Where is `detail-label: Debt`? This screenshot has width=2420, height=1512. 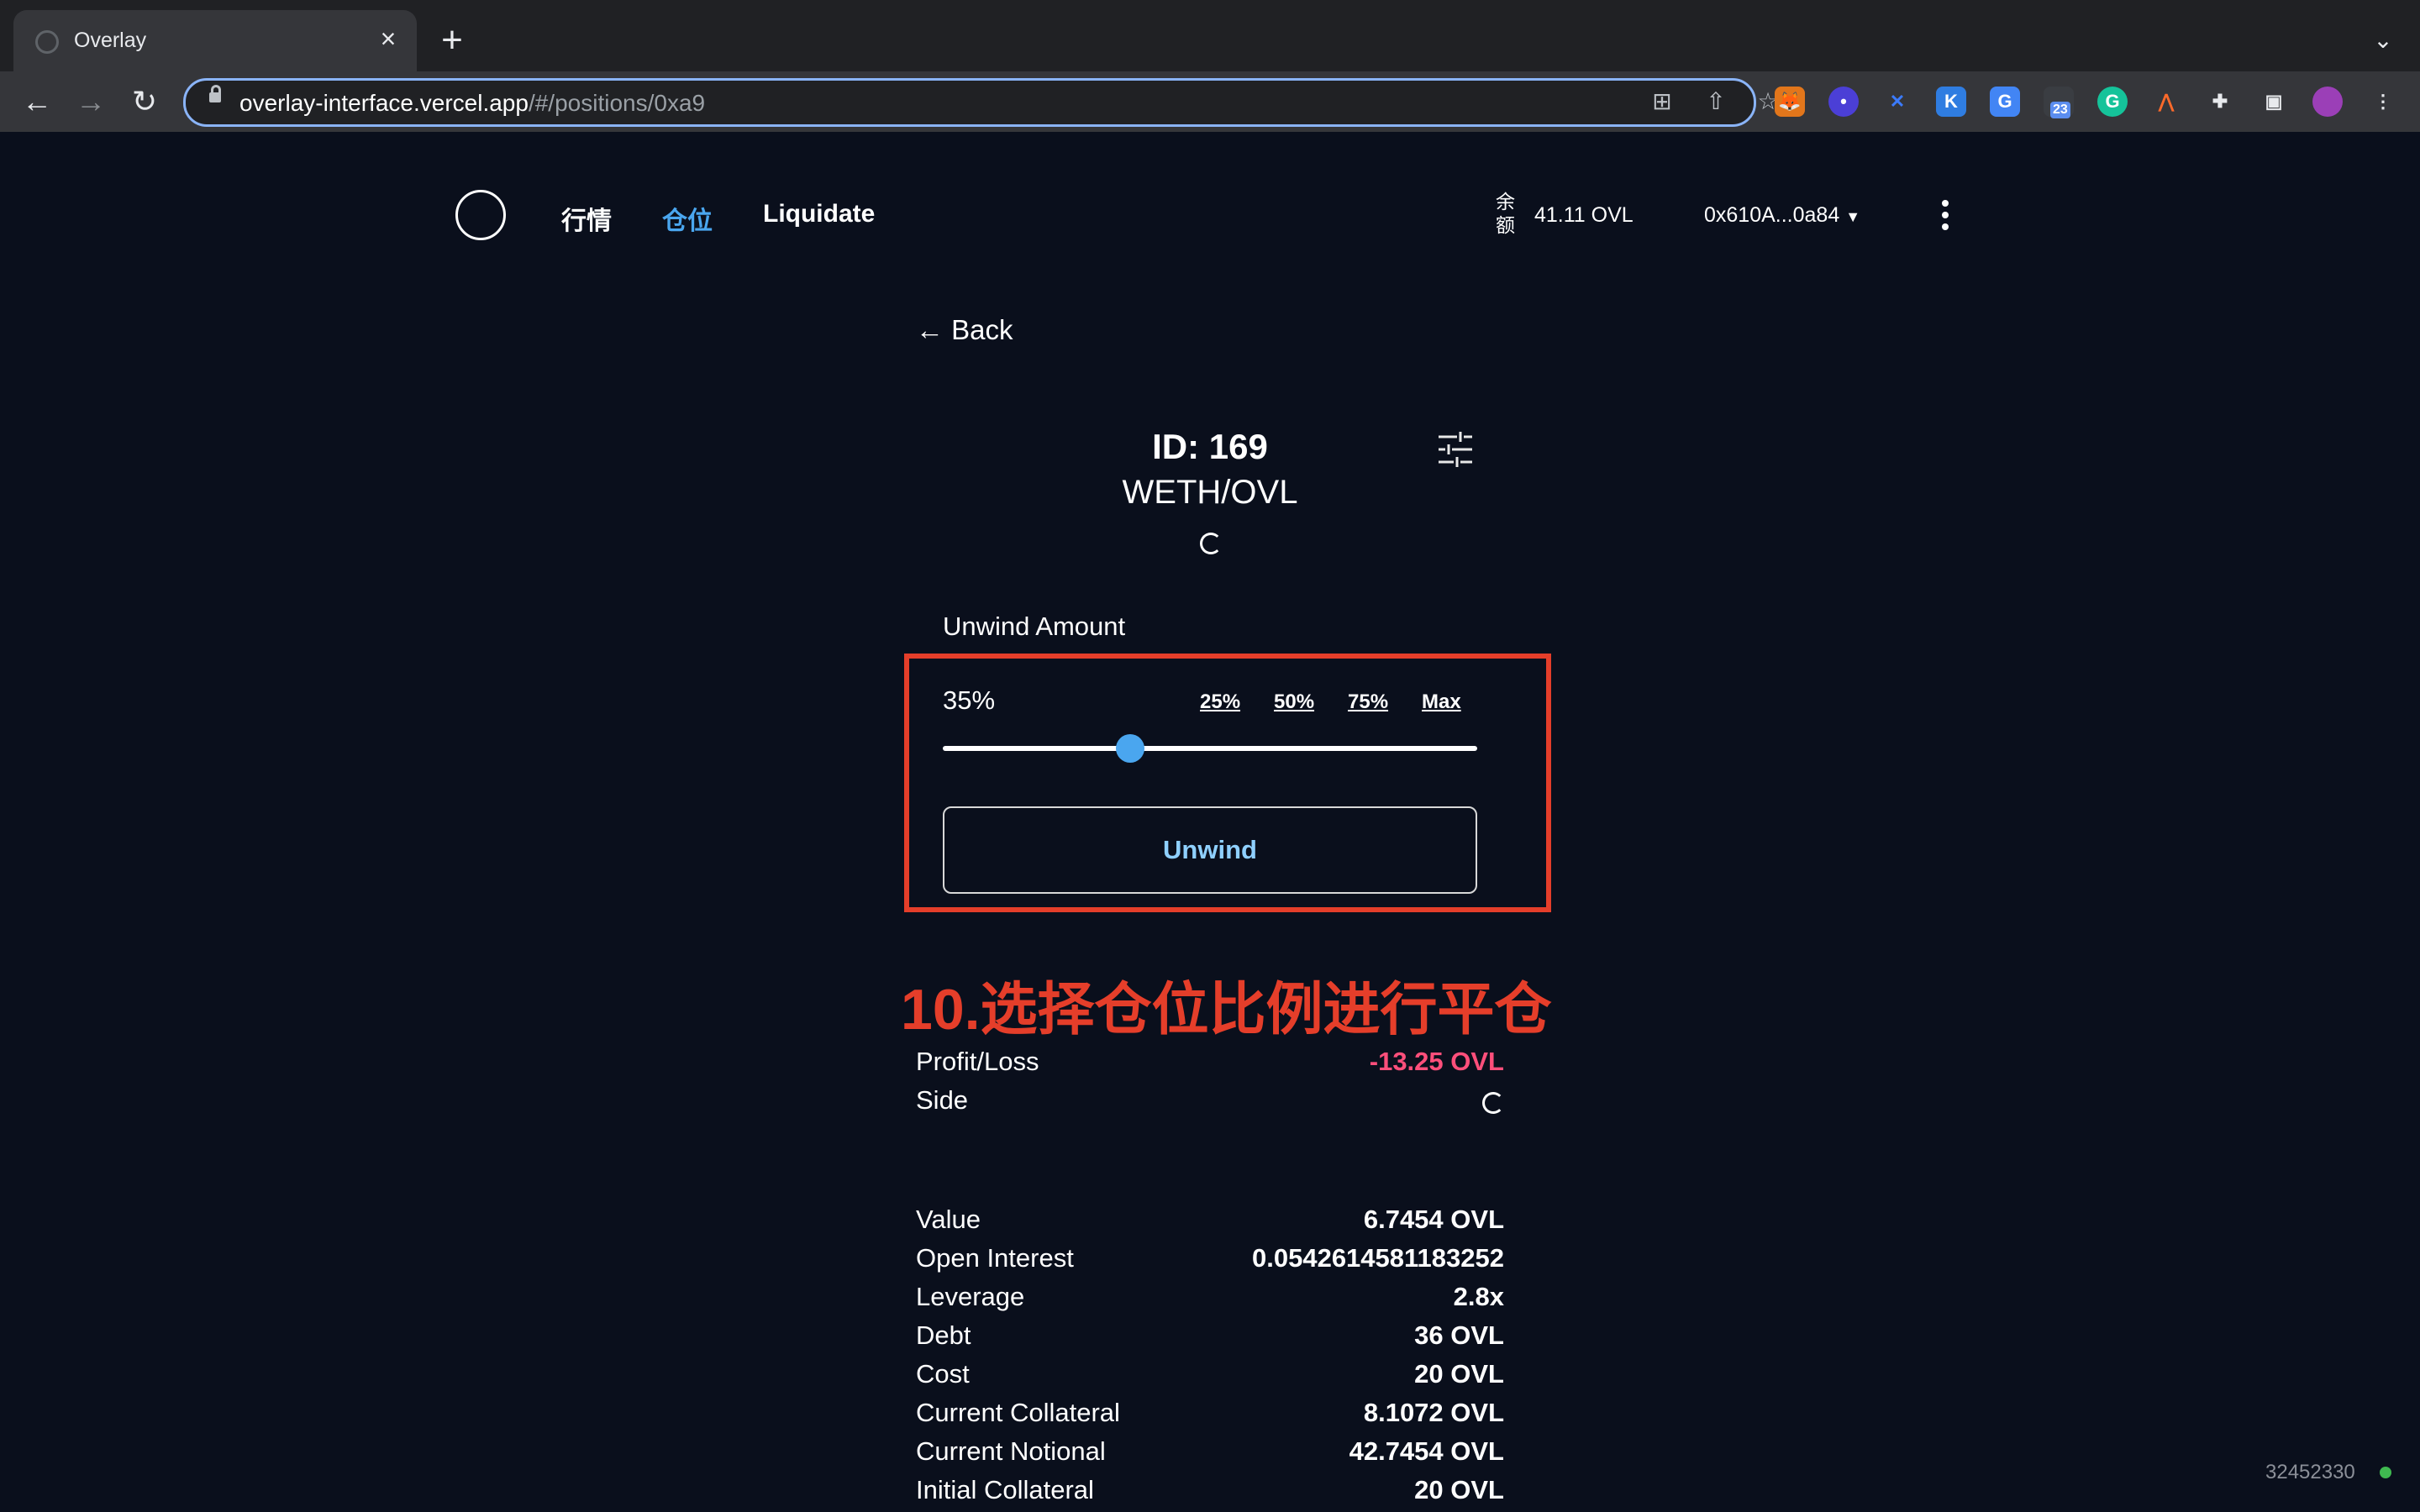 detail-label: Debt is located at coordinates (943, 1335).